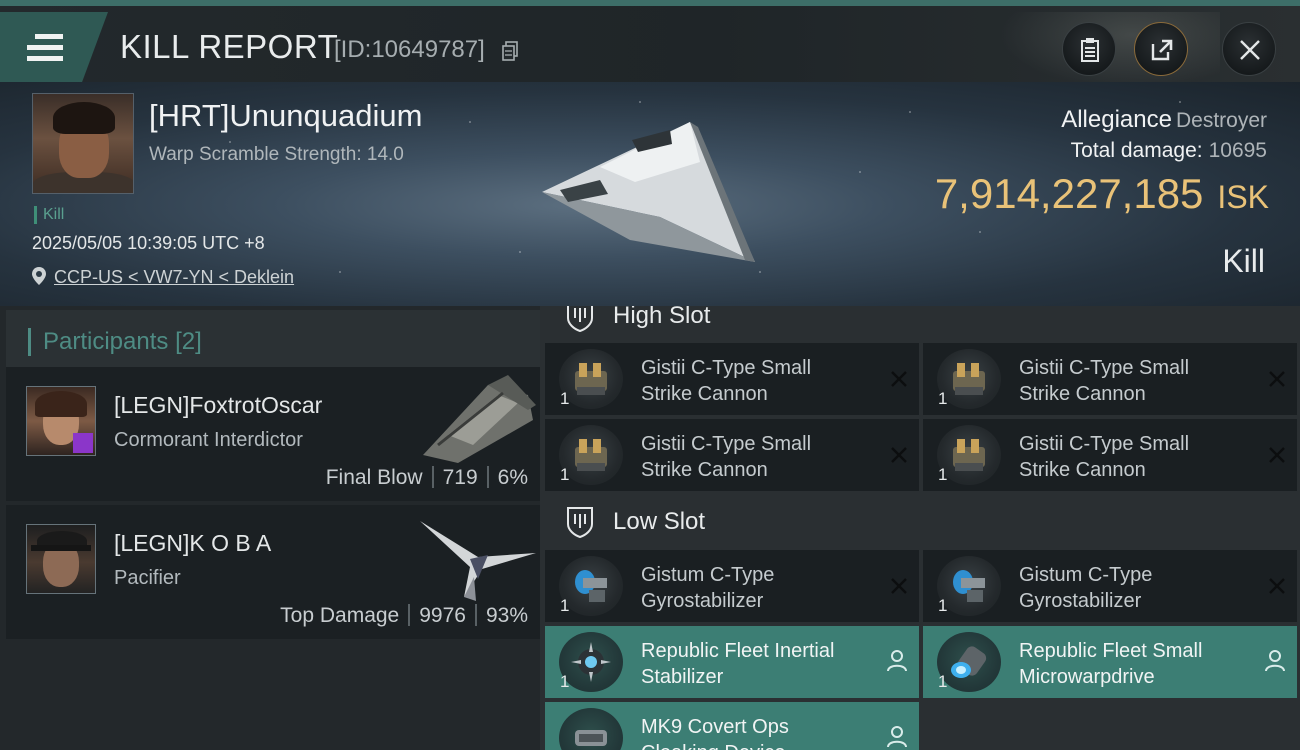 The width and height of the screenshot is (1300, 750). I want to click on participants-header: Participants [2], so click(273, 340).